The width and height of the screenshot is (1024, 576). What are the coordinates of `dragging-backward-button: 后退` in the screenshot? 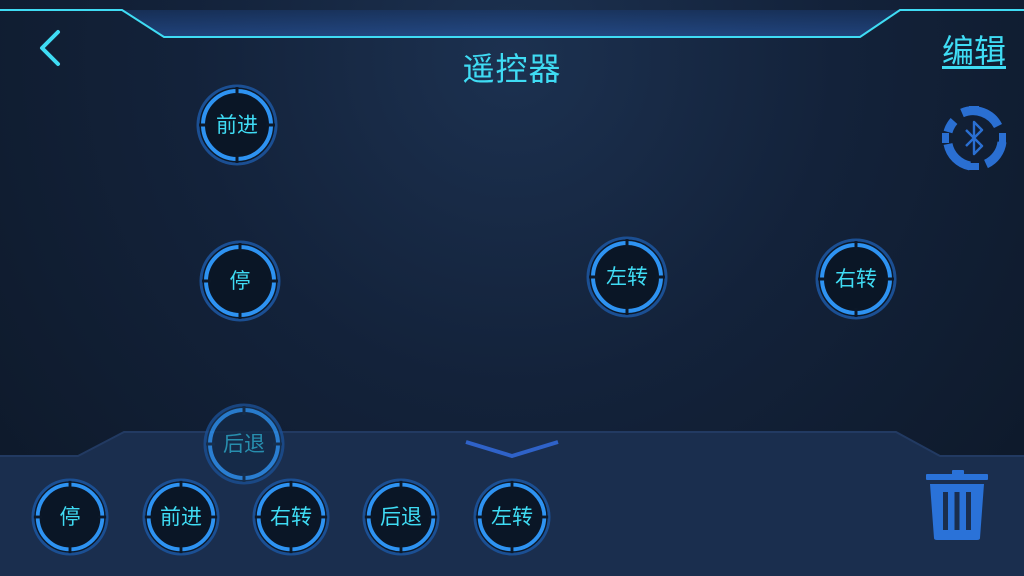 It's located at (244, 444).